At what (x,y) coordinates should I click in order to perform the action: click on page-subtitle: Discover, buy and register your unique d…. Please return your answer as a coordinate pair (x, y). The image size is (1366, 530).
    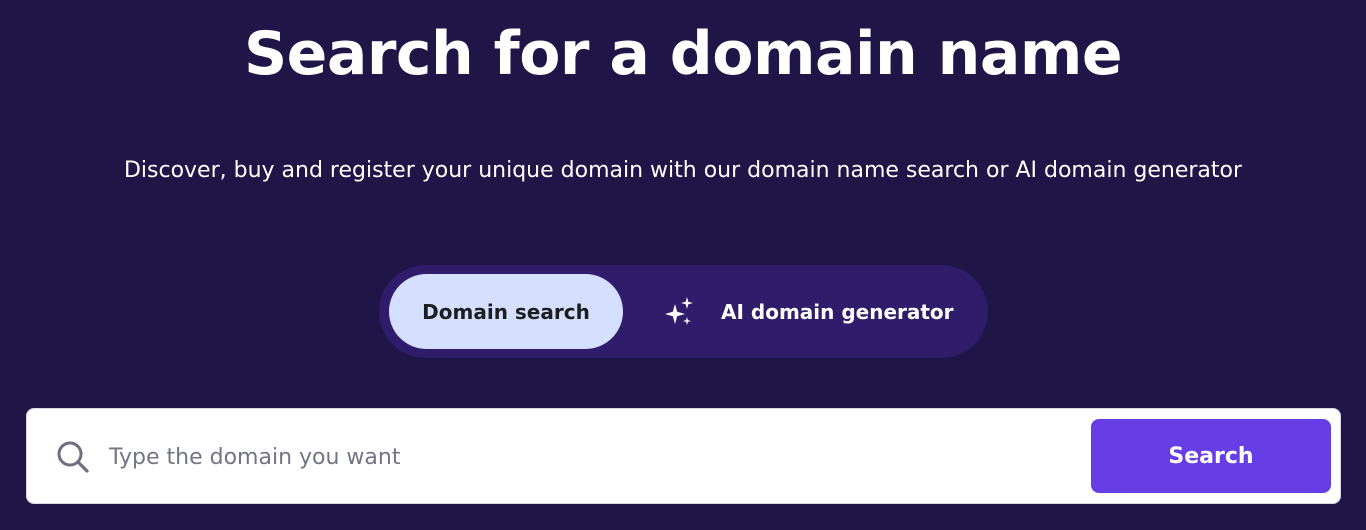
    Looking at the image, I should click on (683, 170).